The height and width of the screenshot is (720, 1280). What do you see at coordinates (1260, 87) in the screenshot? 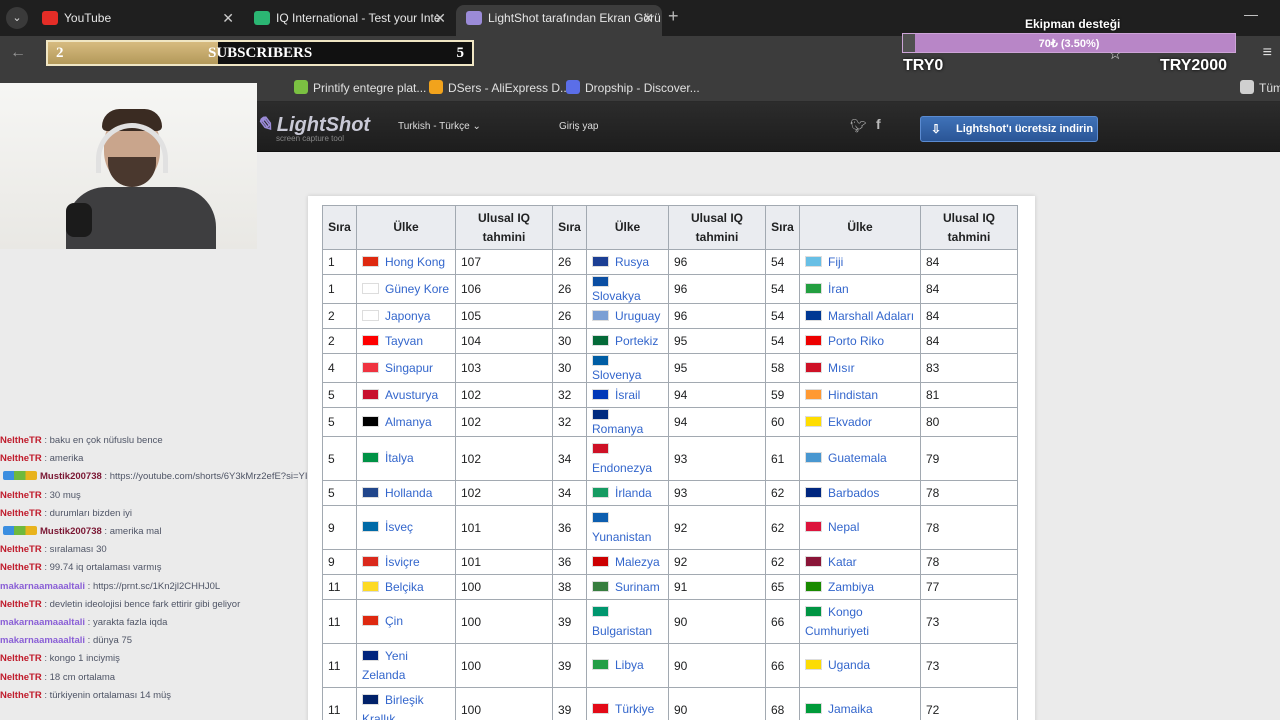
I see `bookmark-all: Tüm` at bounding box center [1260, 87].